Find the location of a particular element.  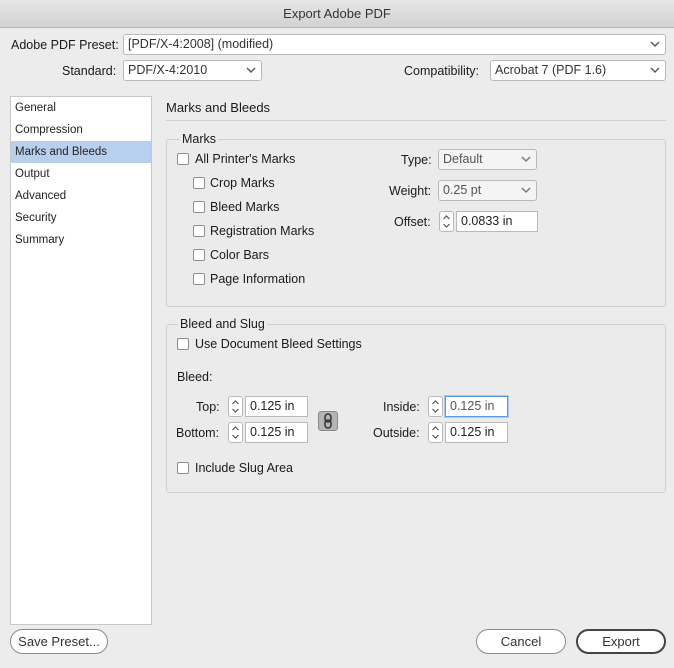

panel-divider is located at coordinates (416, 120).